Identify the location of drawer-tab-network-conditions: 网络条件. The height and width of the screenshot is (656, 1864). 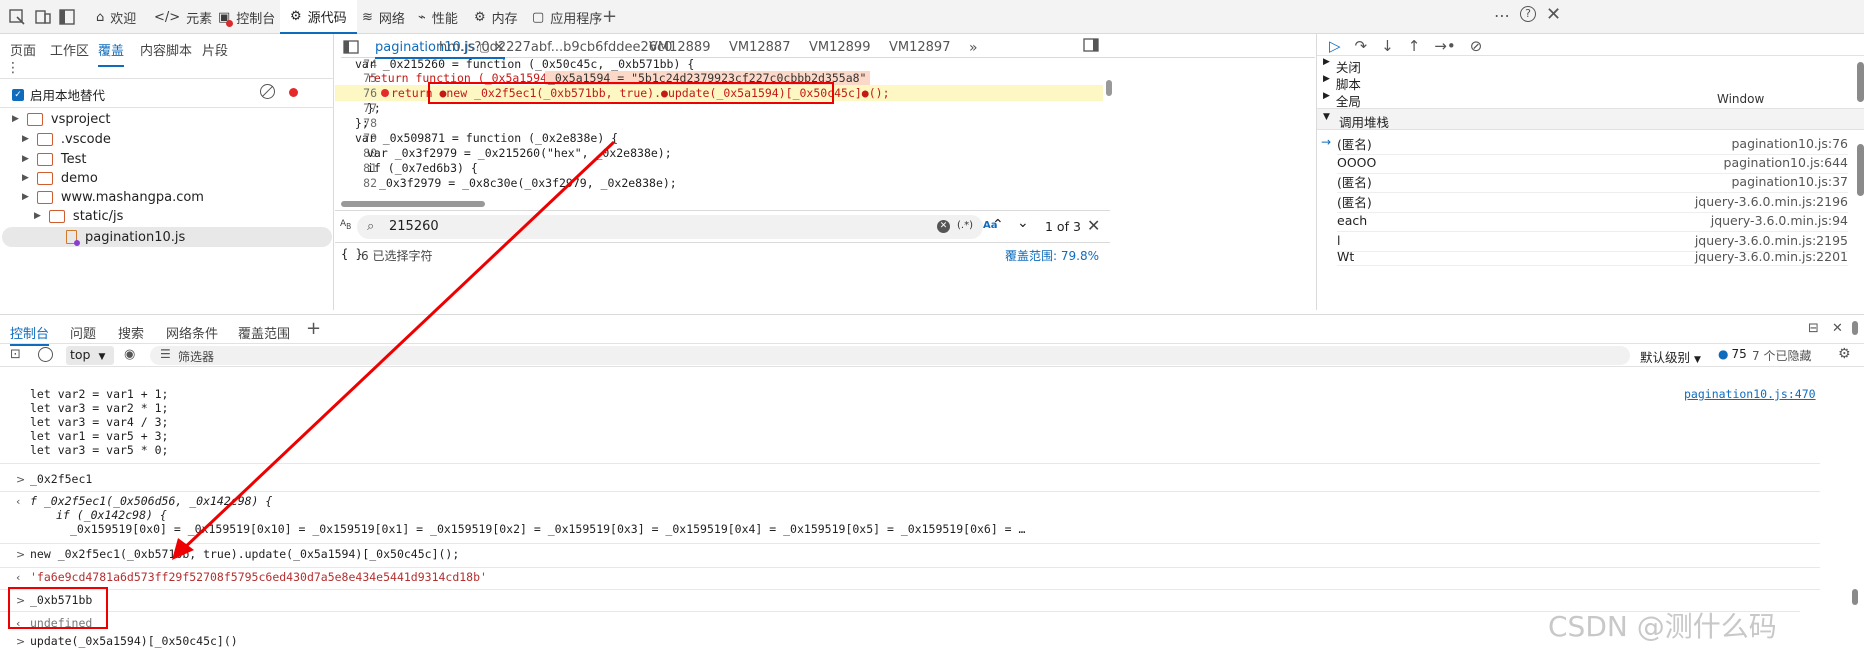
(192, 332).